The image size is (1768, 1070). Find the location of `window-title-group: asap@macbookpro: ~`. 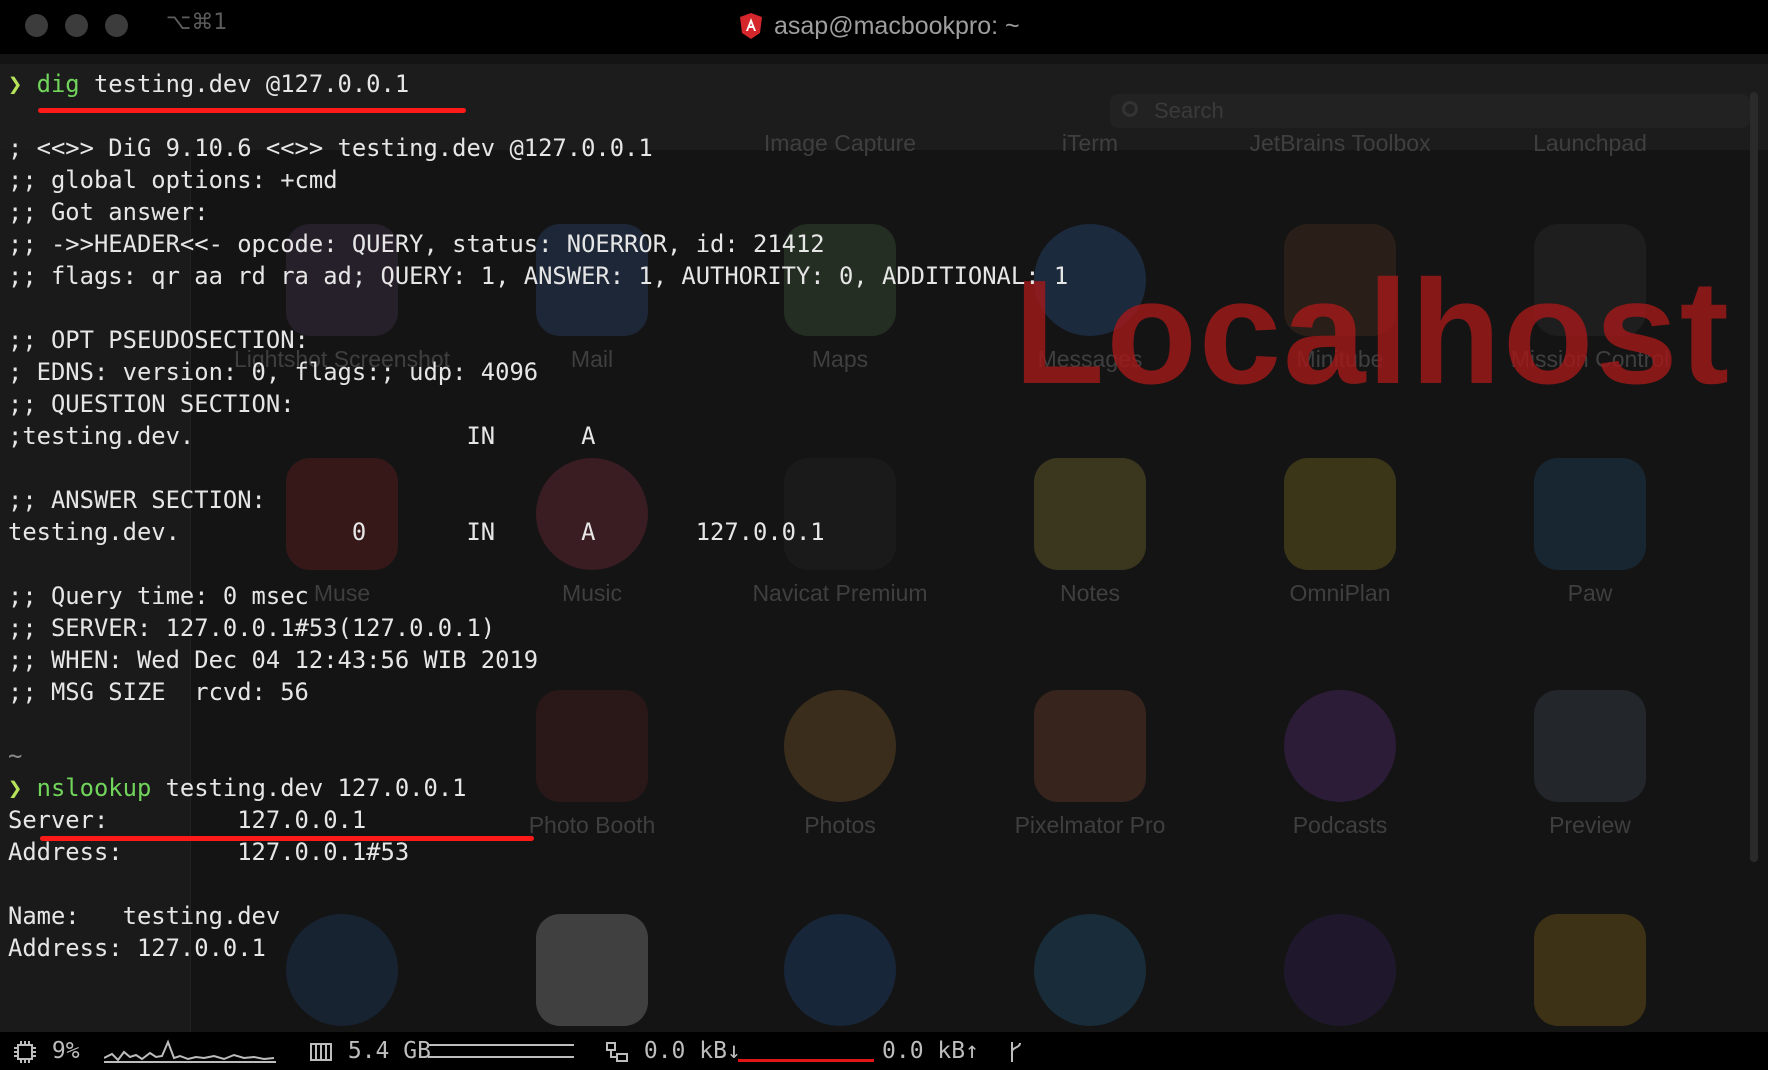

window-title-group: asap@macbookpro: ~ is located at coordinates (880, 26).